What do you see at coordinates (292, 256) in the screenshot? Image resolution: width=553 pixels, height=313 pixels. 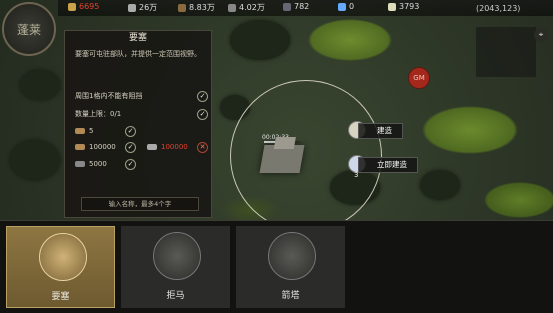 I see `arrow-tower-icon` at bounding box center [292, 256].